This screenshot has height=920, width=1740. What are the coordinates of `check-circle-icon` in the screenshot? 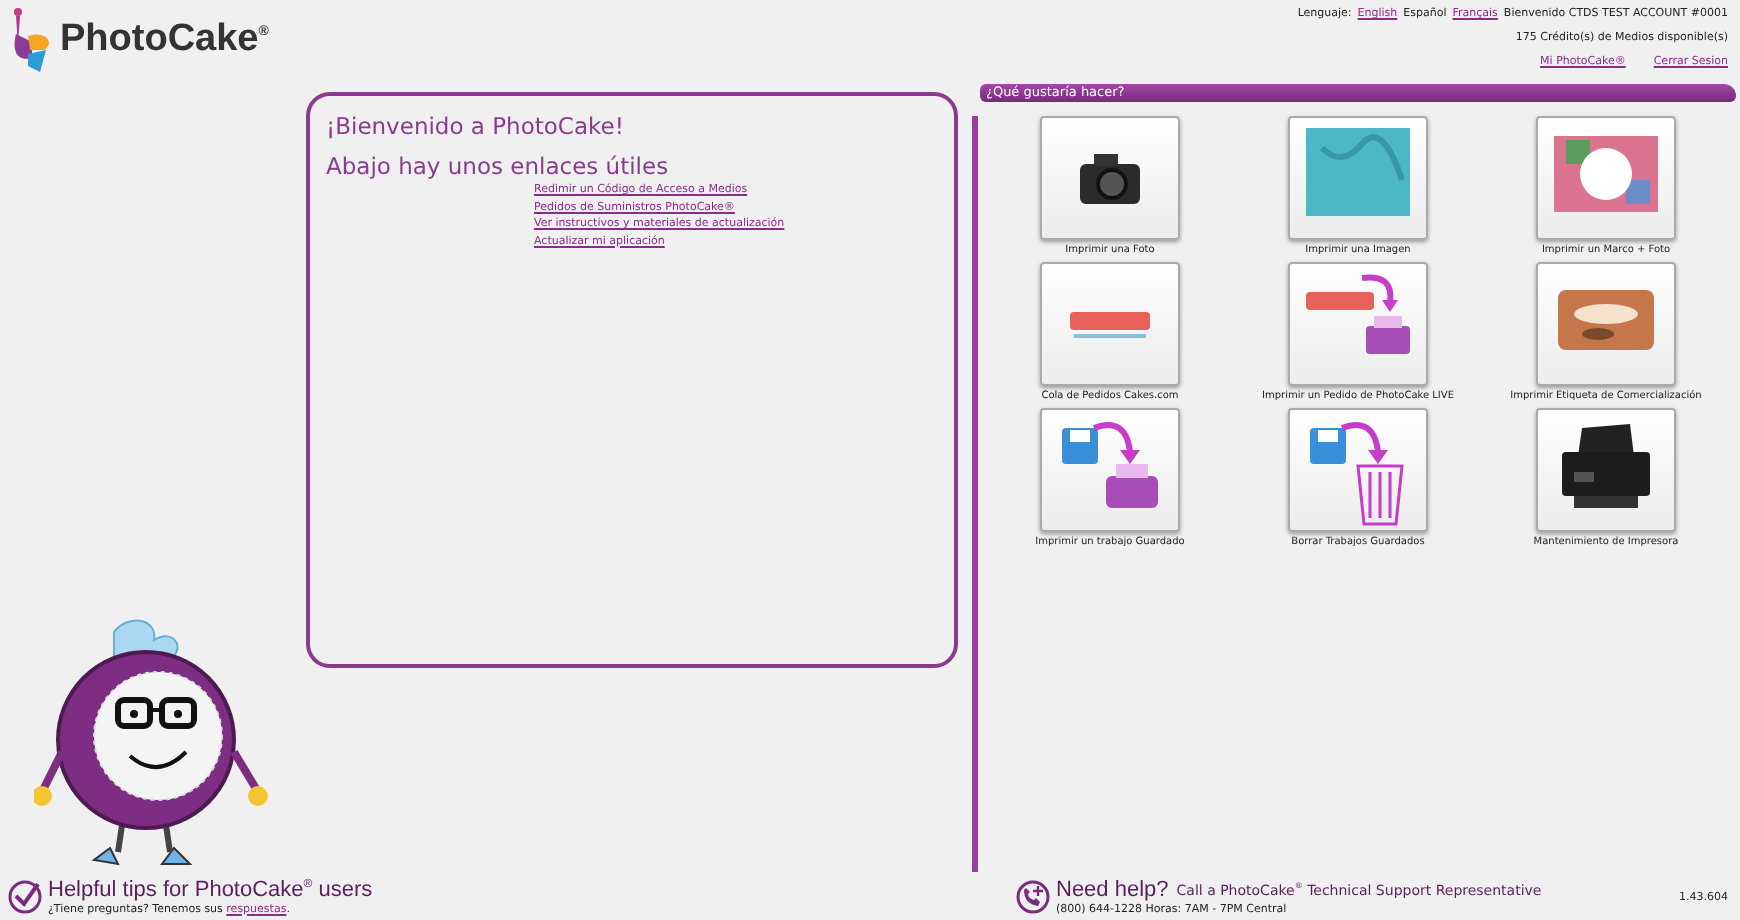 It's located at (25, 896).